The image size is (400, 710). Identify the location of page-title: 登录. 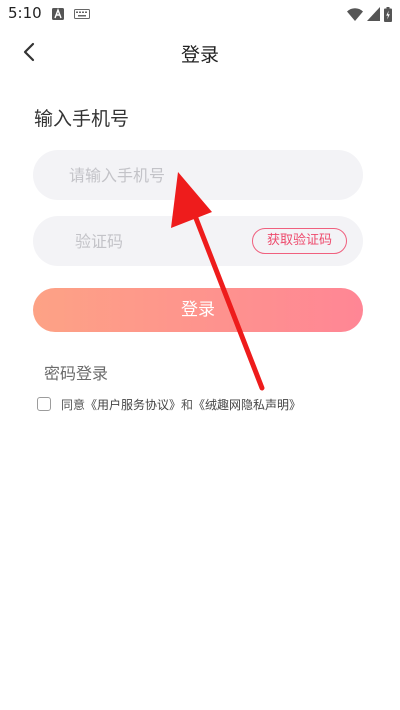
(199, 55).